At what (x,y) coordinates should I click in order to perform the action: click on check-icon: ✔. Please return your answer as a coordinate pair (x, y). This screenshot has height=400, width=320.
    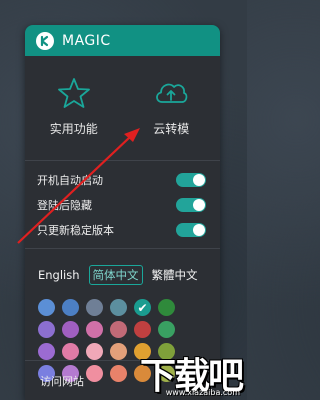
    Looking at the image, I should click on (142, 307).